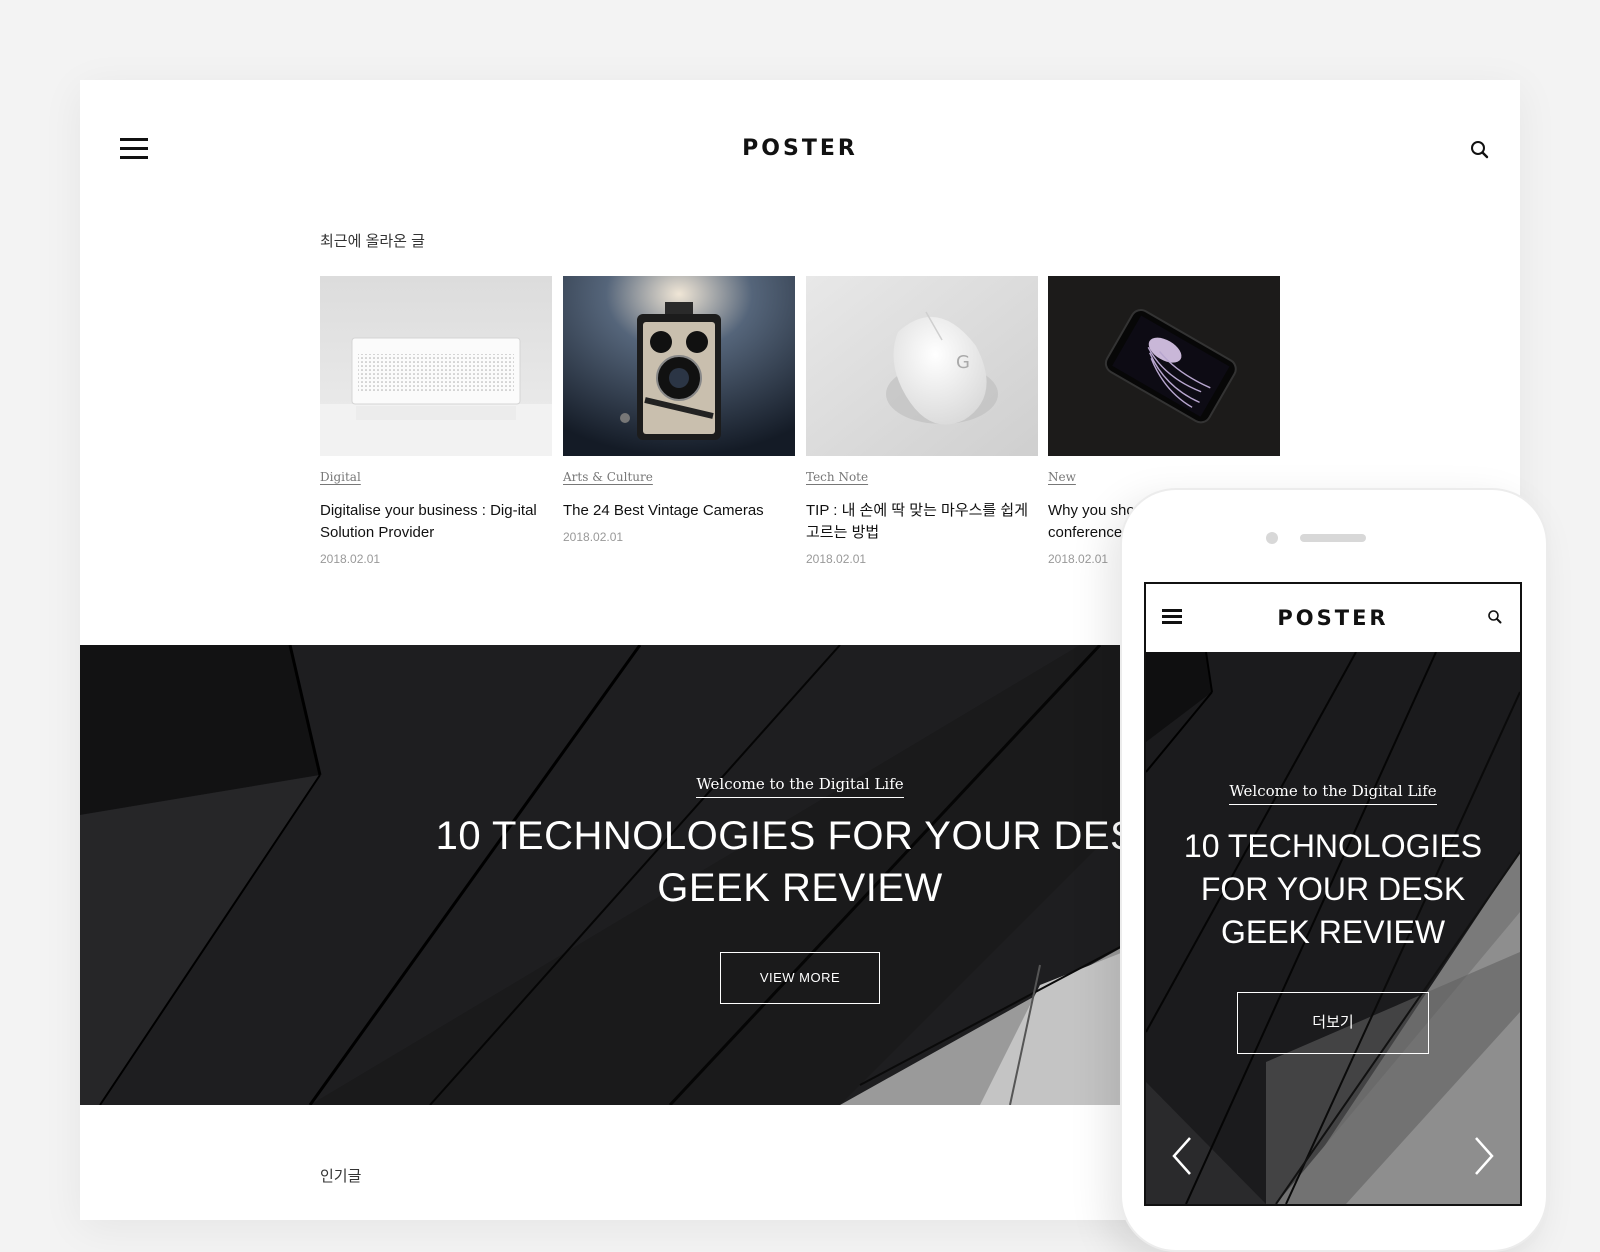 This screenshot has height=1252, width=1600. What do you see at coordinates (1484, 1156) in the screenshot?
I see `chevron-right-icon` at bounding box center [1484, 1156].